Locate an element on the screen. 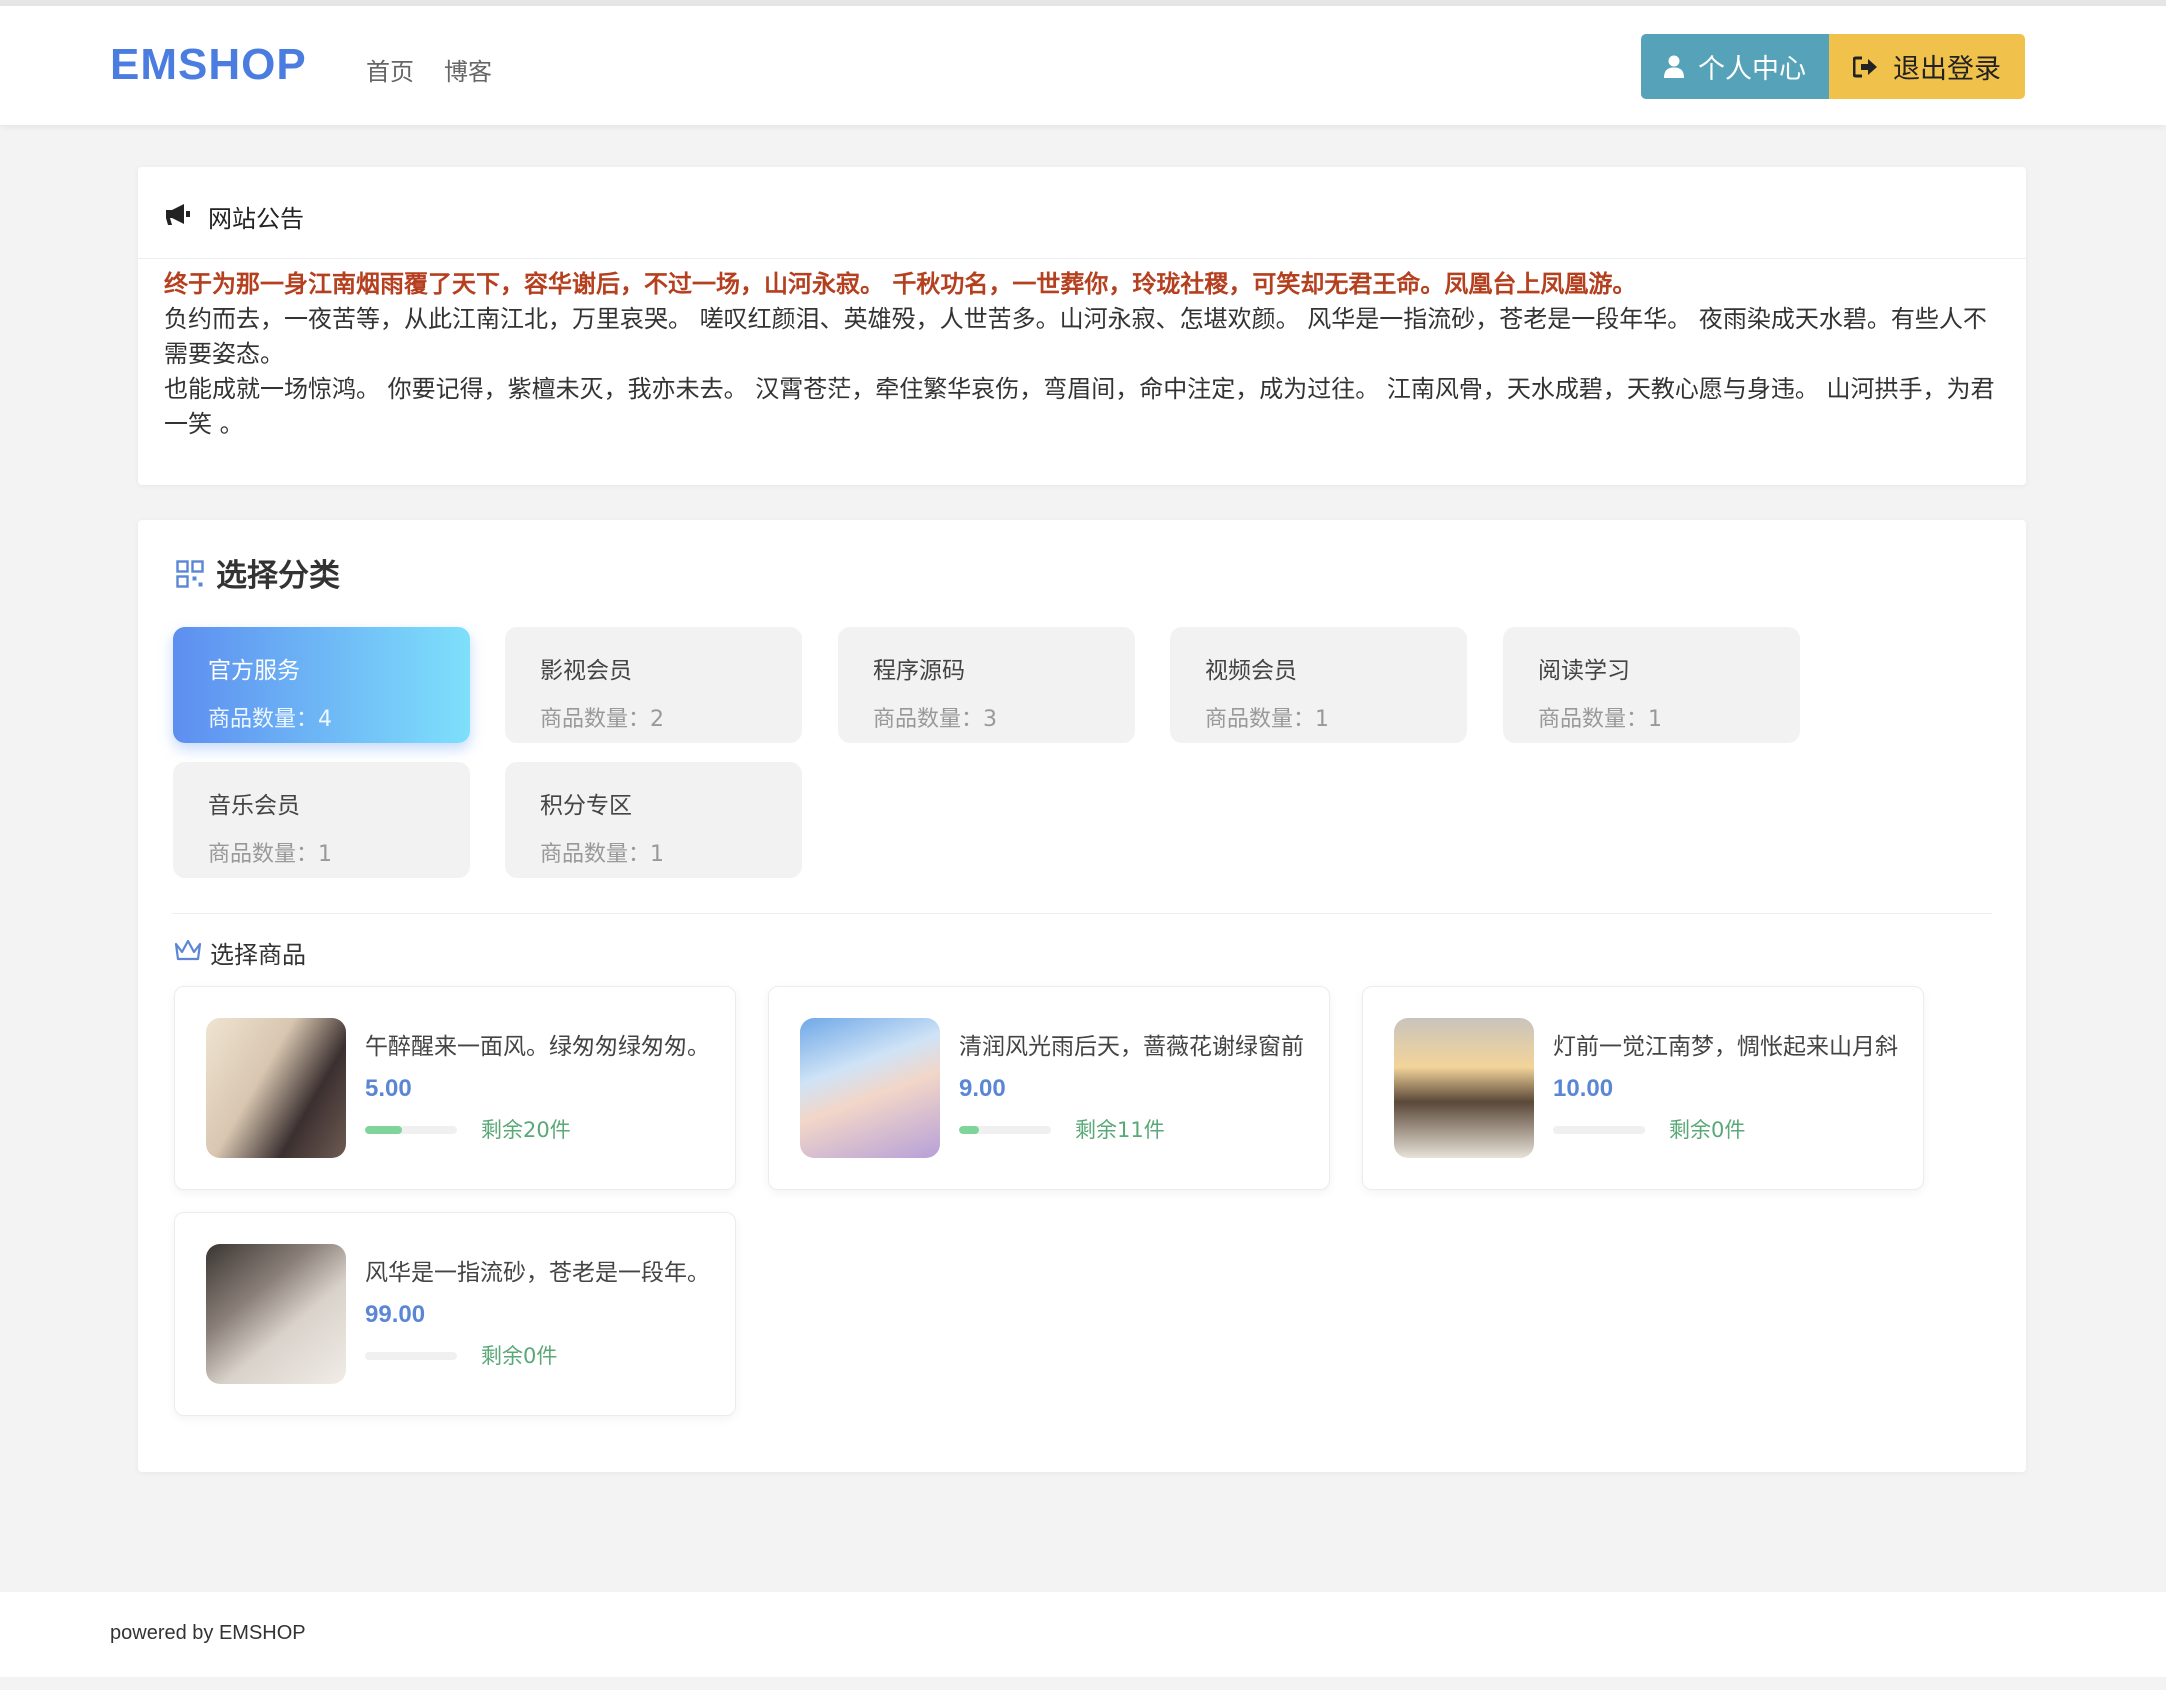 Image resolution: width=2166 pixels, height=1690 pixels. category-video-member: 视频会员 商品数量：1 is located at coordinates (1318, 685).